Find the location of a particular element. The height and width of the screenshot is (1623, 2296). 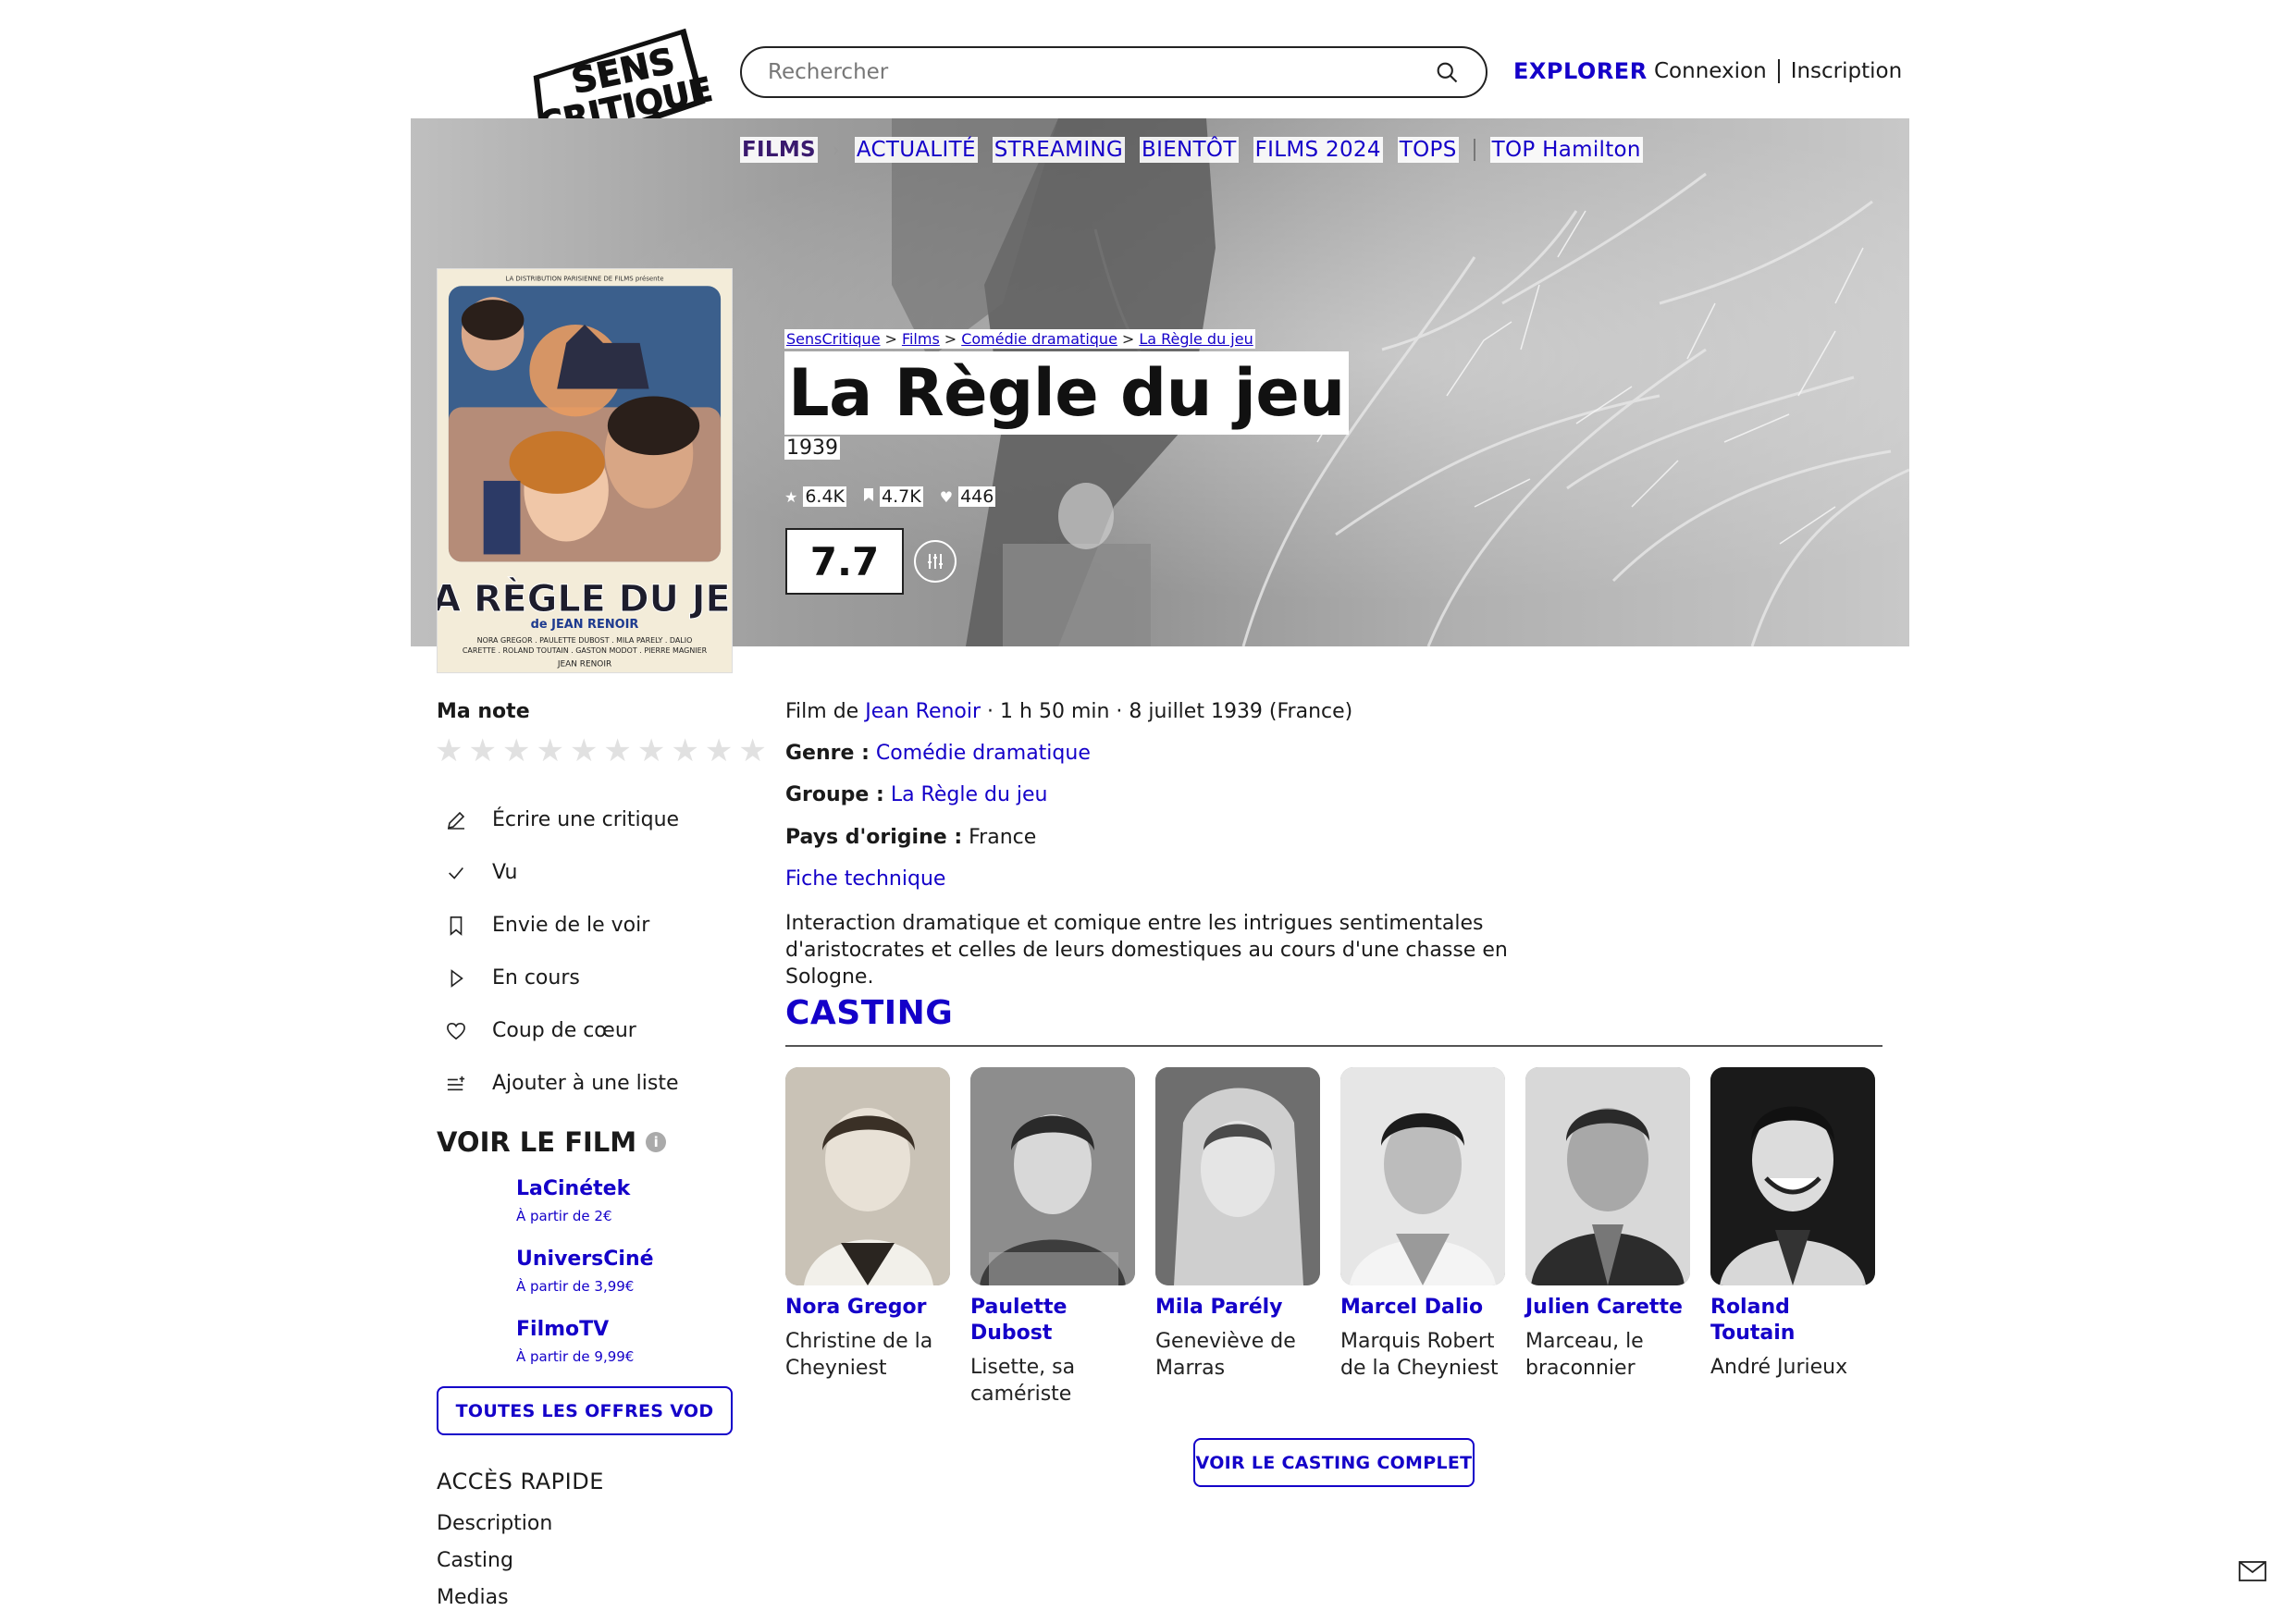

auth-divider is located at coordinates (1778, 71).